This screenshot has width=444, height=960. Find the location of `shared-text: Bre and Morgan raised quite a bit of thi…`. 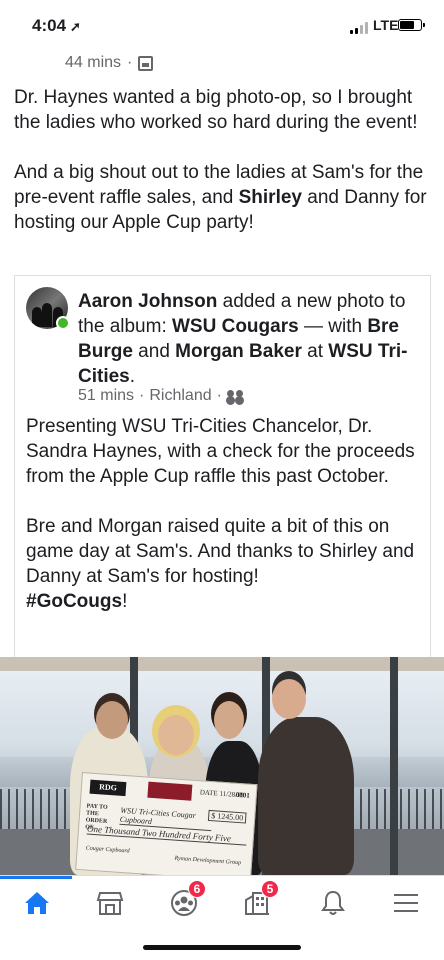

shared-text: Bre and Morgan raised quite a bit of thi… is located at coordinates (220, 551).